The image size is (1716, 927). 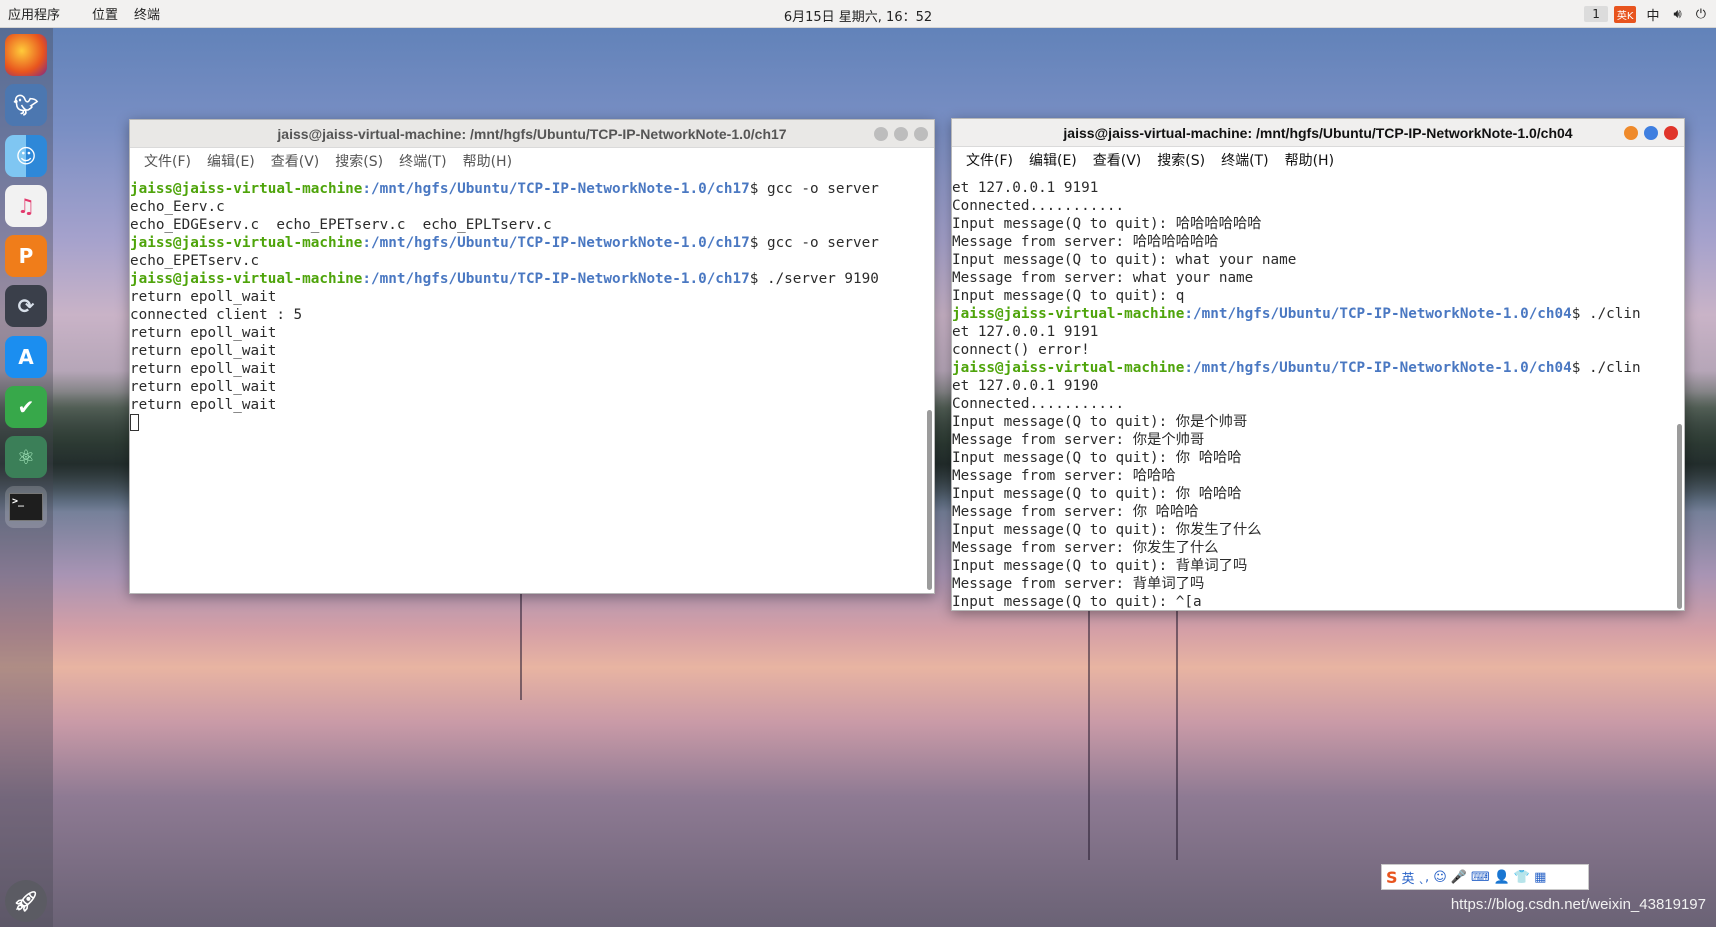 I want to click on music-icon: ♫, so click(x=26, y=206).